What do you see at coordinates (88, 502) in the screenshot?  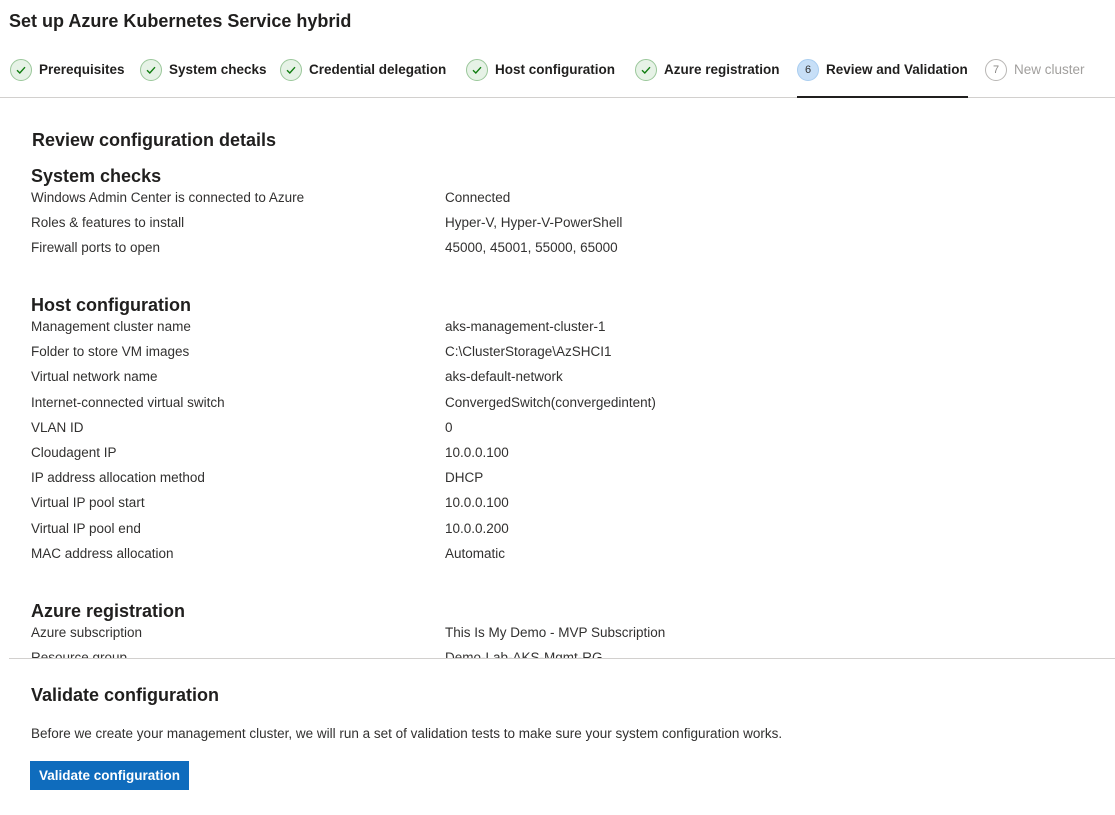 I see `detail-key: Virtual IP pool start` at bounding box center [88, 502].